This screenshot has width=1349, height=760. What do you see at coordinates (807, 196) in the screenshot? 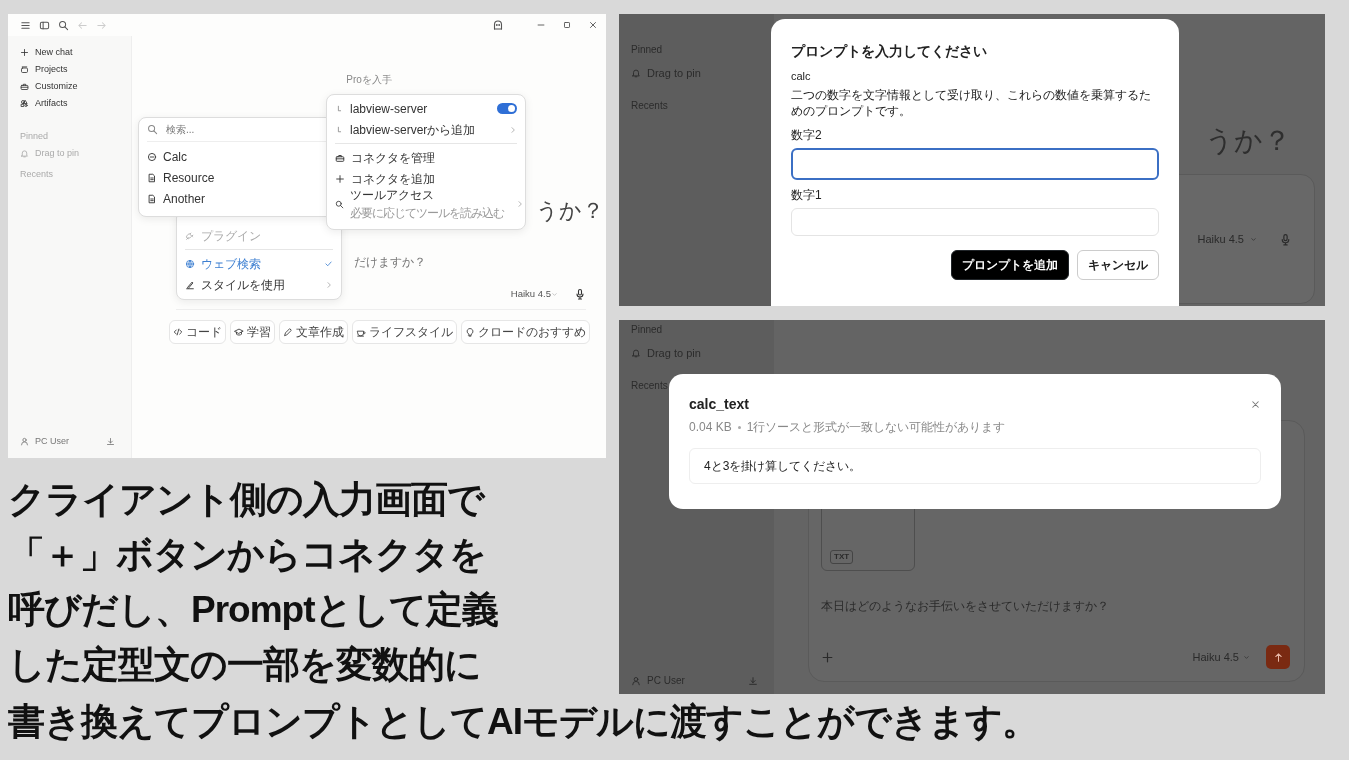
I see `field-label: 数字1` at bounding box center [807, 196].